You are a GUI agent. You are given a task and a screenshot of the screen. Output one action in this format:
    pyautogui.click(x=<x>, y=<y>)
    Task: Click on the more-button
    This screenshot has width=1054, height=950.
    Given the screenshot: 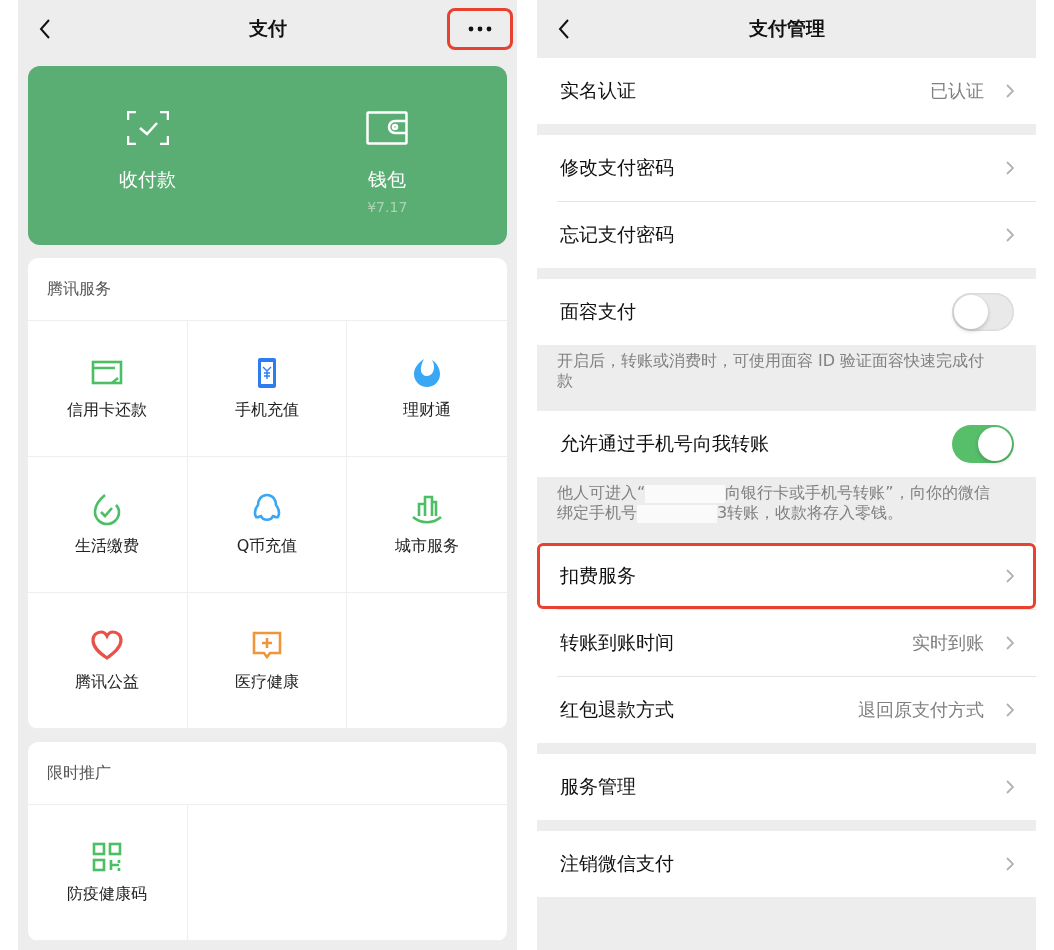 What is the action you would take?
    pyautogui.click(x=480, y=29)
    